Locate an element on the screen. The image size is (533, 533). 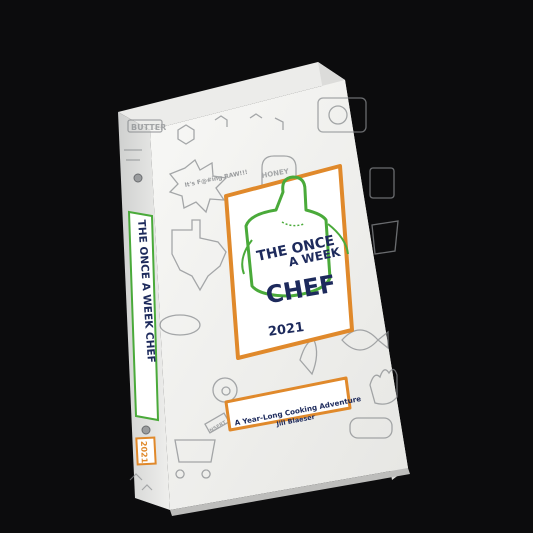
spine-ring-top is located at coordinates (138, 178).